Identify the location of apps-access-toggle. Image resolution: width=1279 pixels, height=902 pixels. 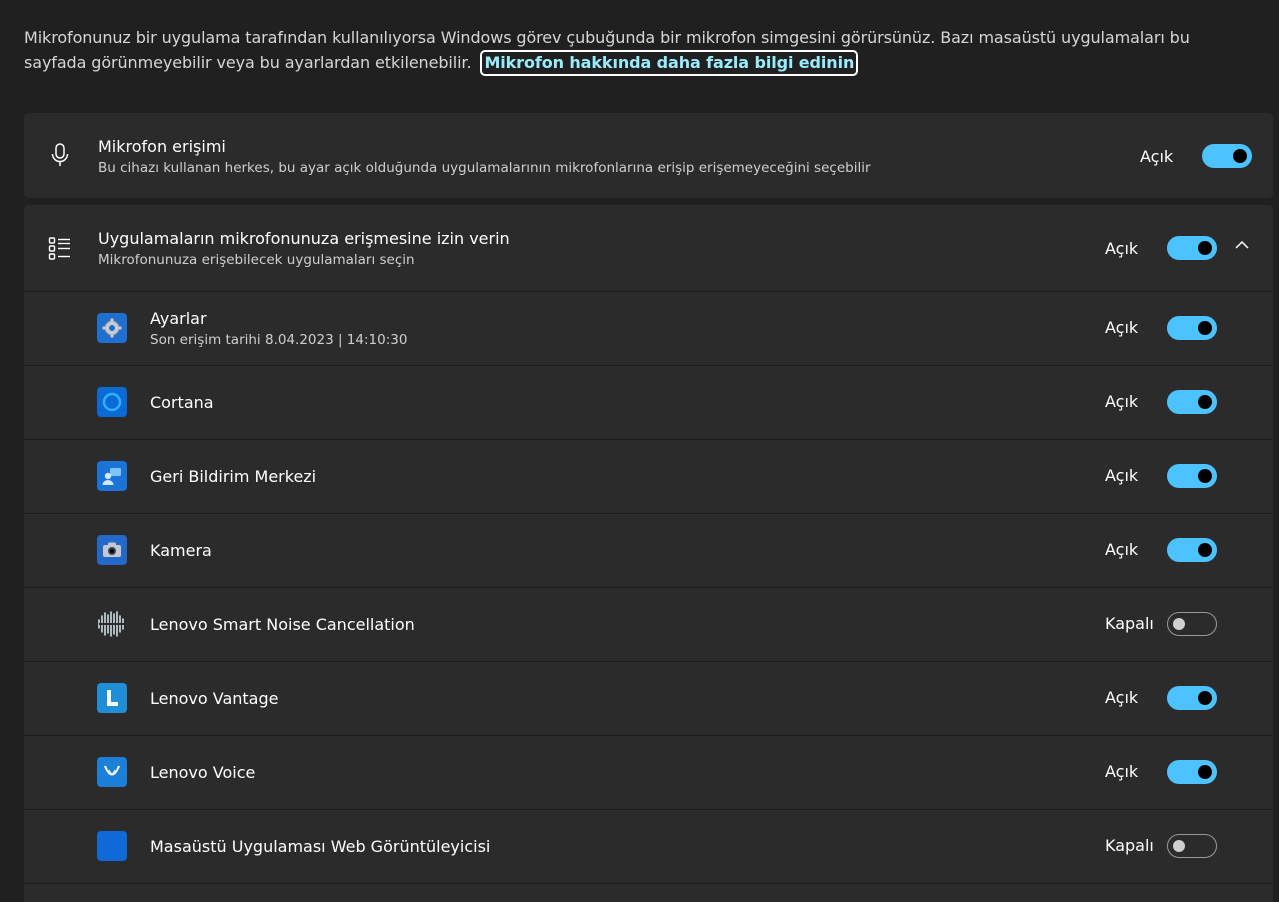
(1192, 248).